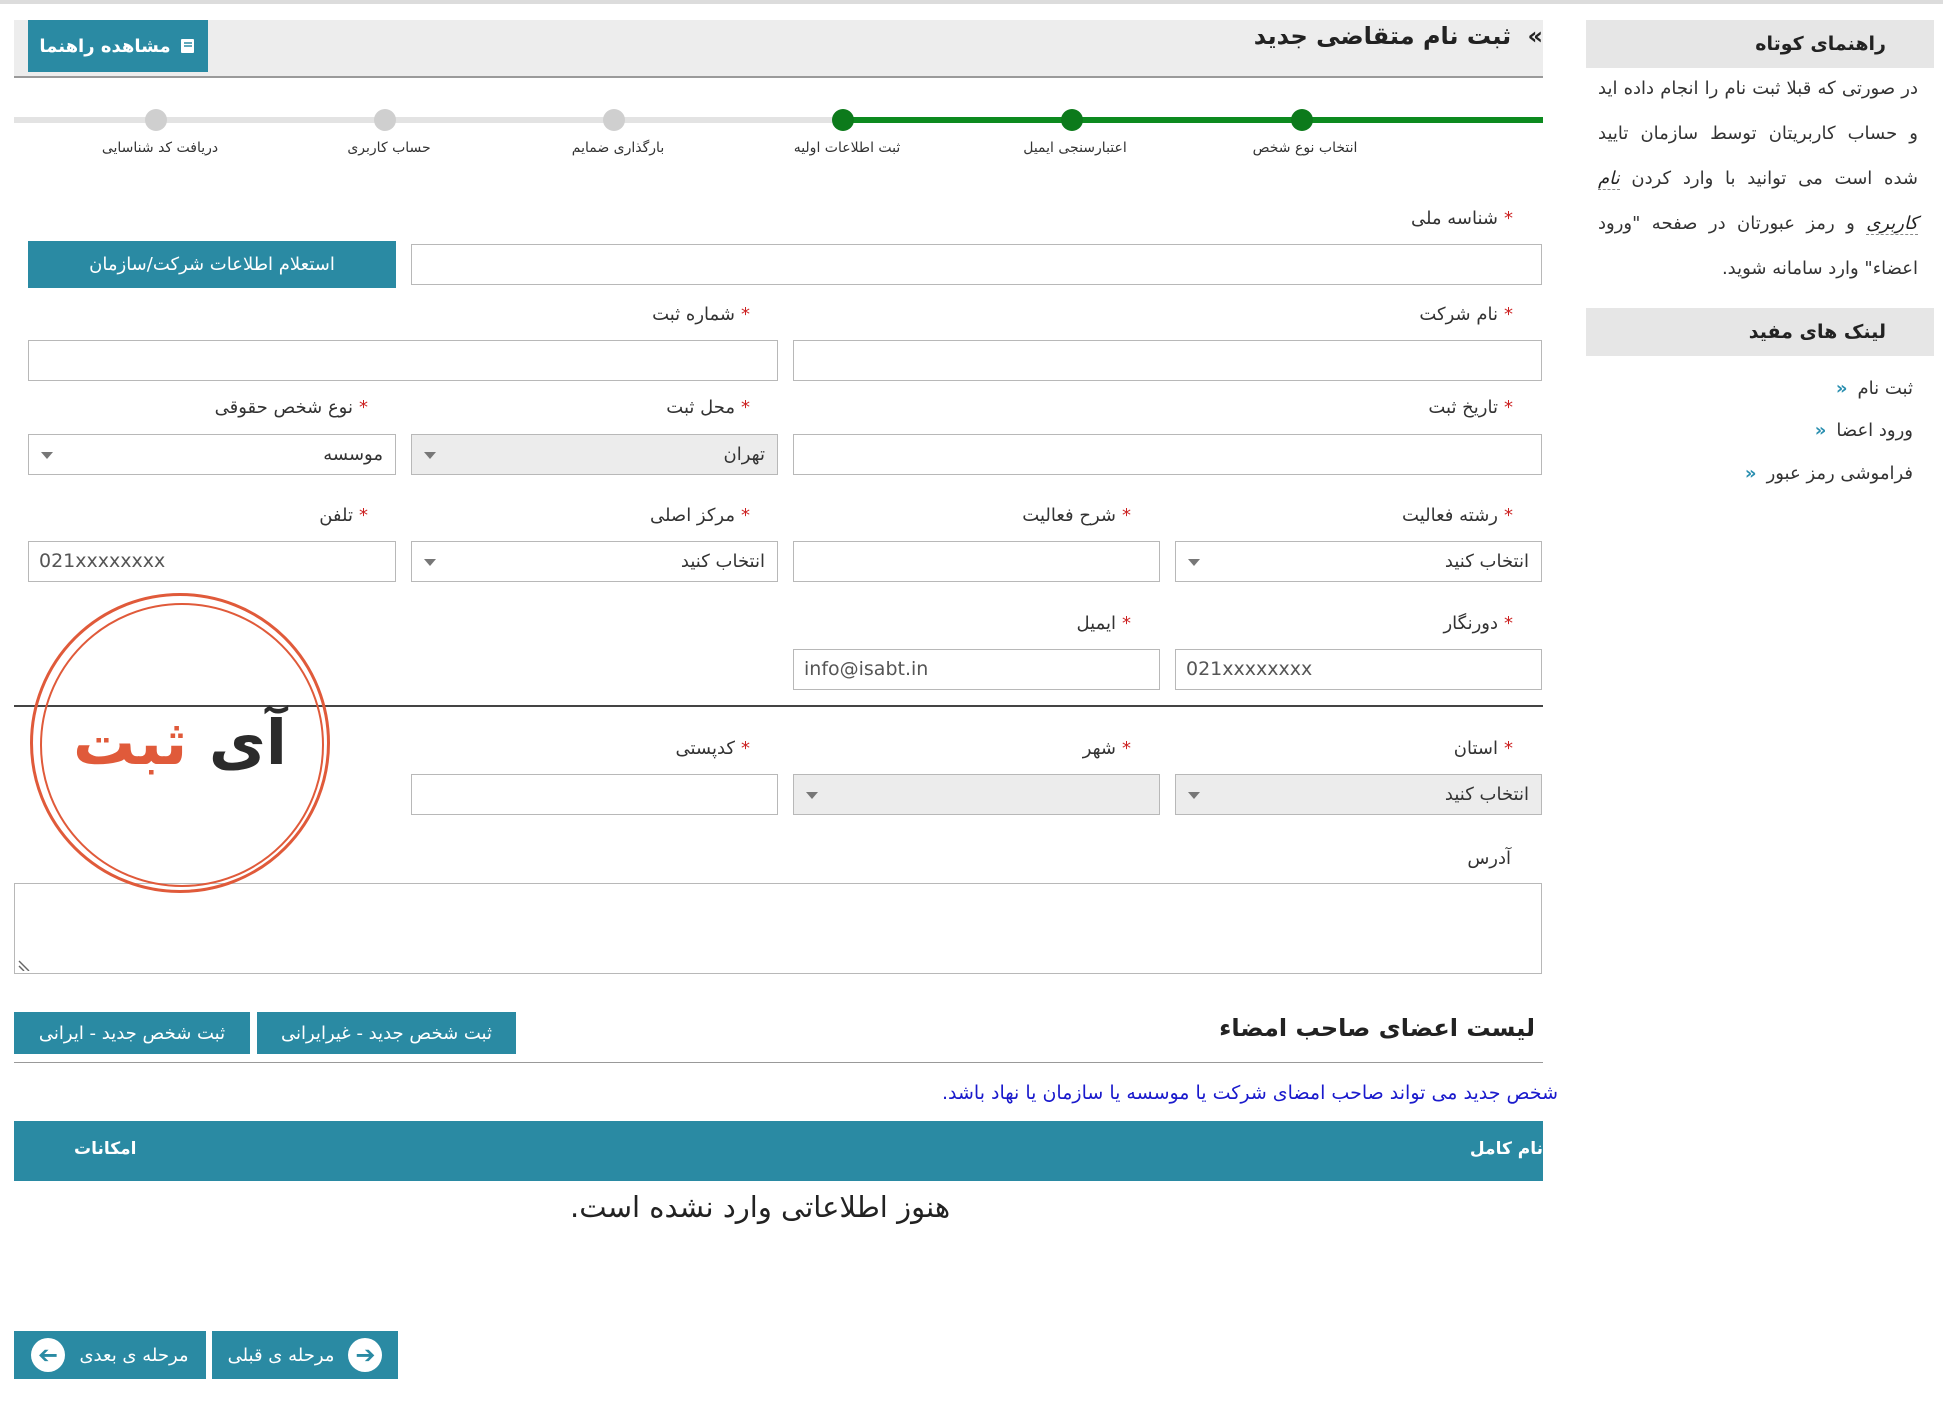 The height and width of the screenshot is (1427, 1943). I want to click on fax-label: * دورنگار, so click(1478, 623).